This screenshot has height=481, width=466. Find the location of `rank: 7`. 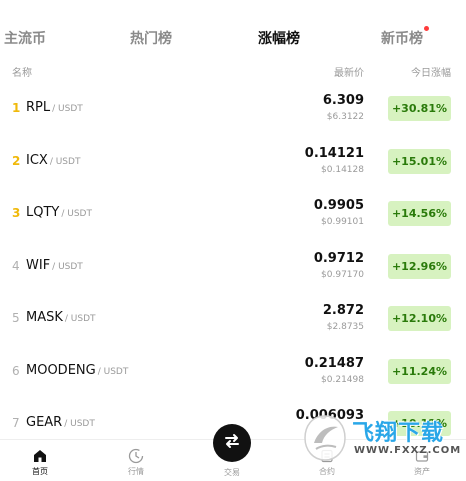

rank: 7 is located at coordinates (16, 423).